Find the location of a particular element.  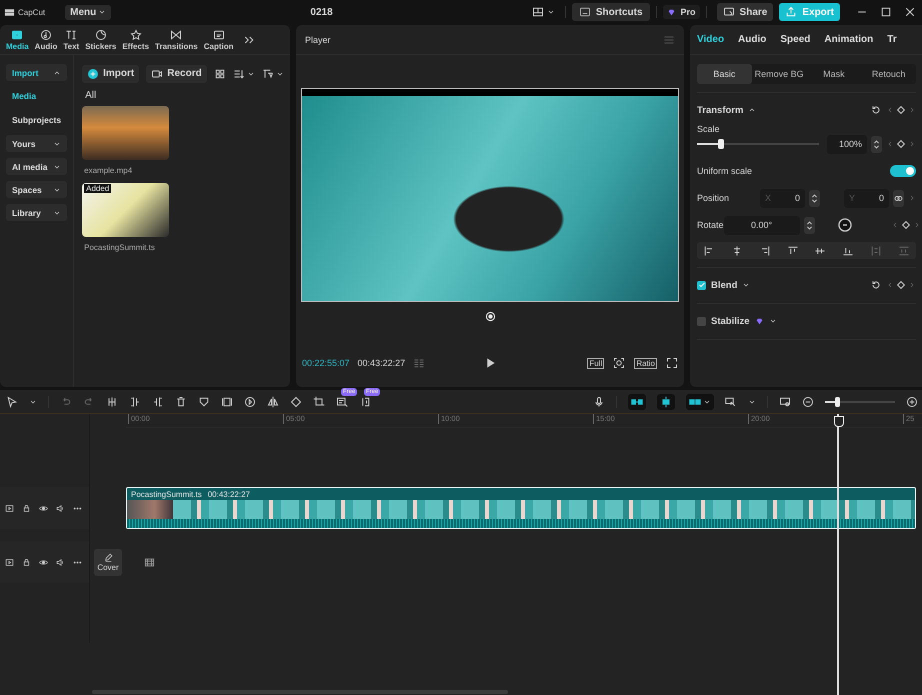

sub-tab: Basic is located at coordinates (724, 74).